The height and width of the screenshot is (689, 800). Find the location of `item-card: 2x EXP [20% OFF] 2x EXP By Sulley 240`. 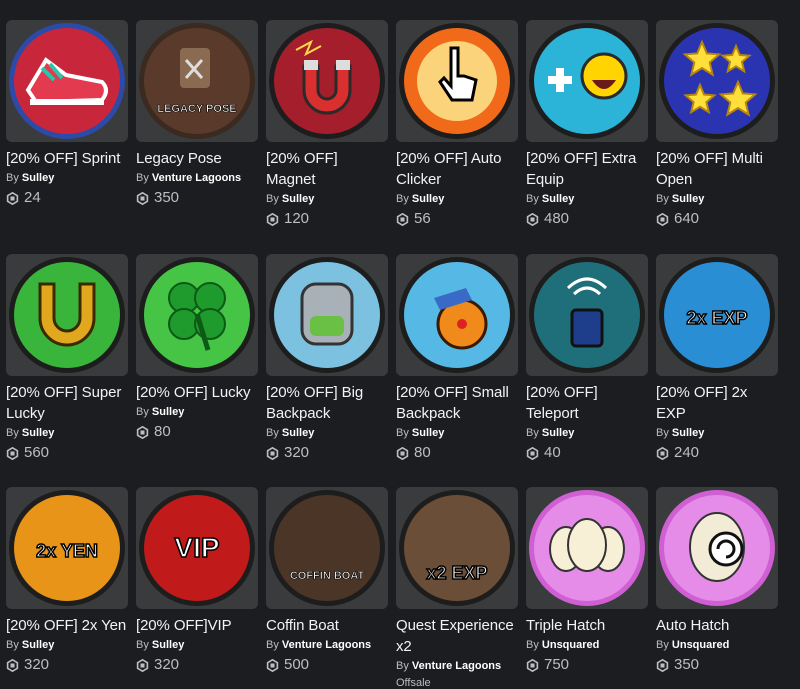

item-card: 2x EXP [20% OFF] 2x EXP By Sulley 240 is located at coordinates (717, 358).